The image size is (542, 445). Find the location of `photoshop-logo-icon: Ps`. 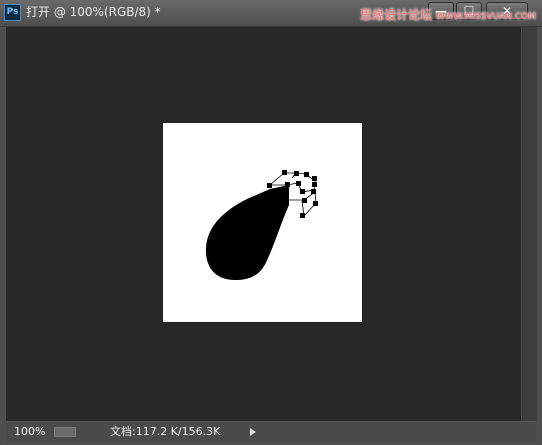

photoshop-logo-icon: Ps is located at coordinates (12, 12).